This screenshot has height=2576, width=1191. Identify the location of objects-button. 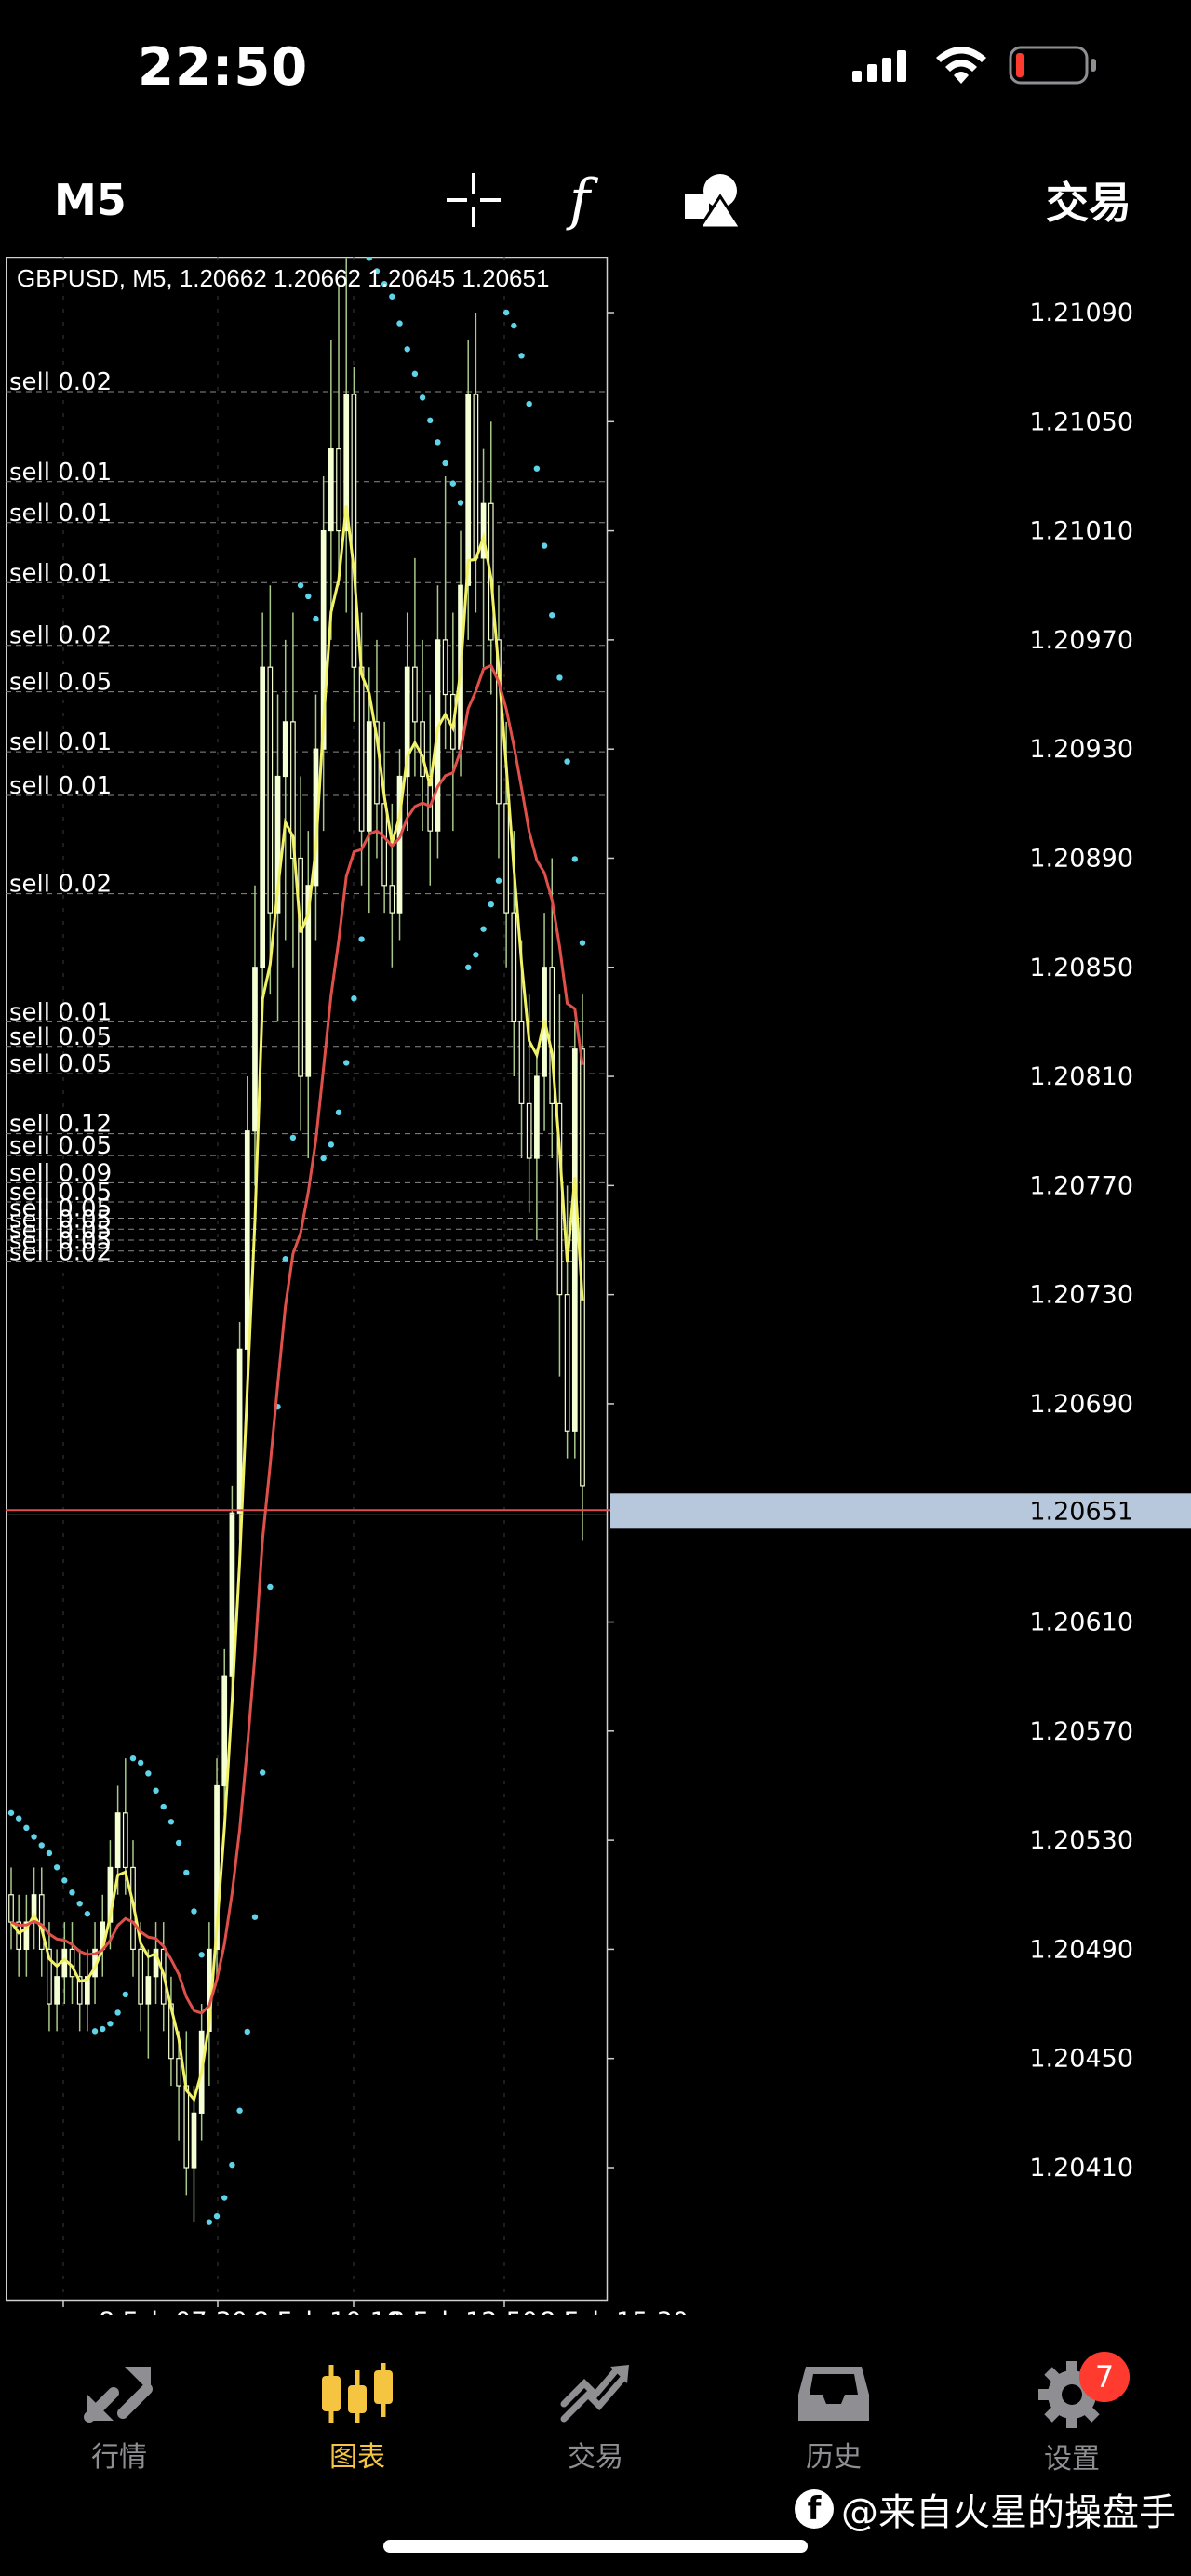
(713, 200).